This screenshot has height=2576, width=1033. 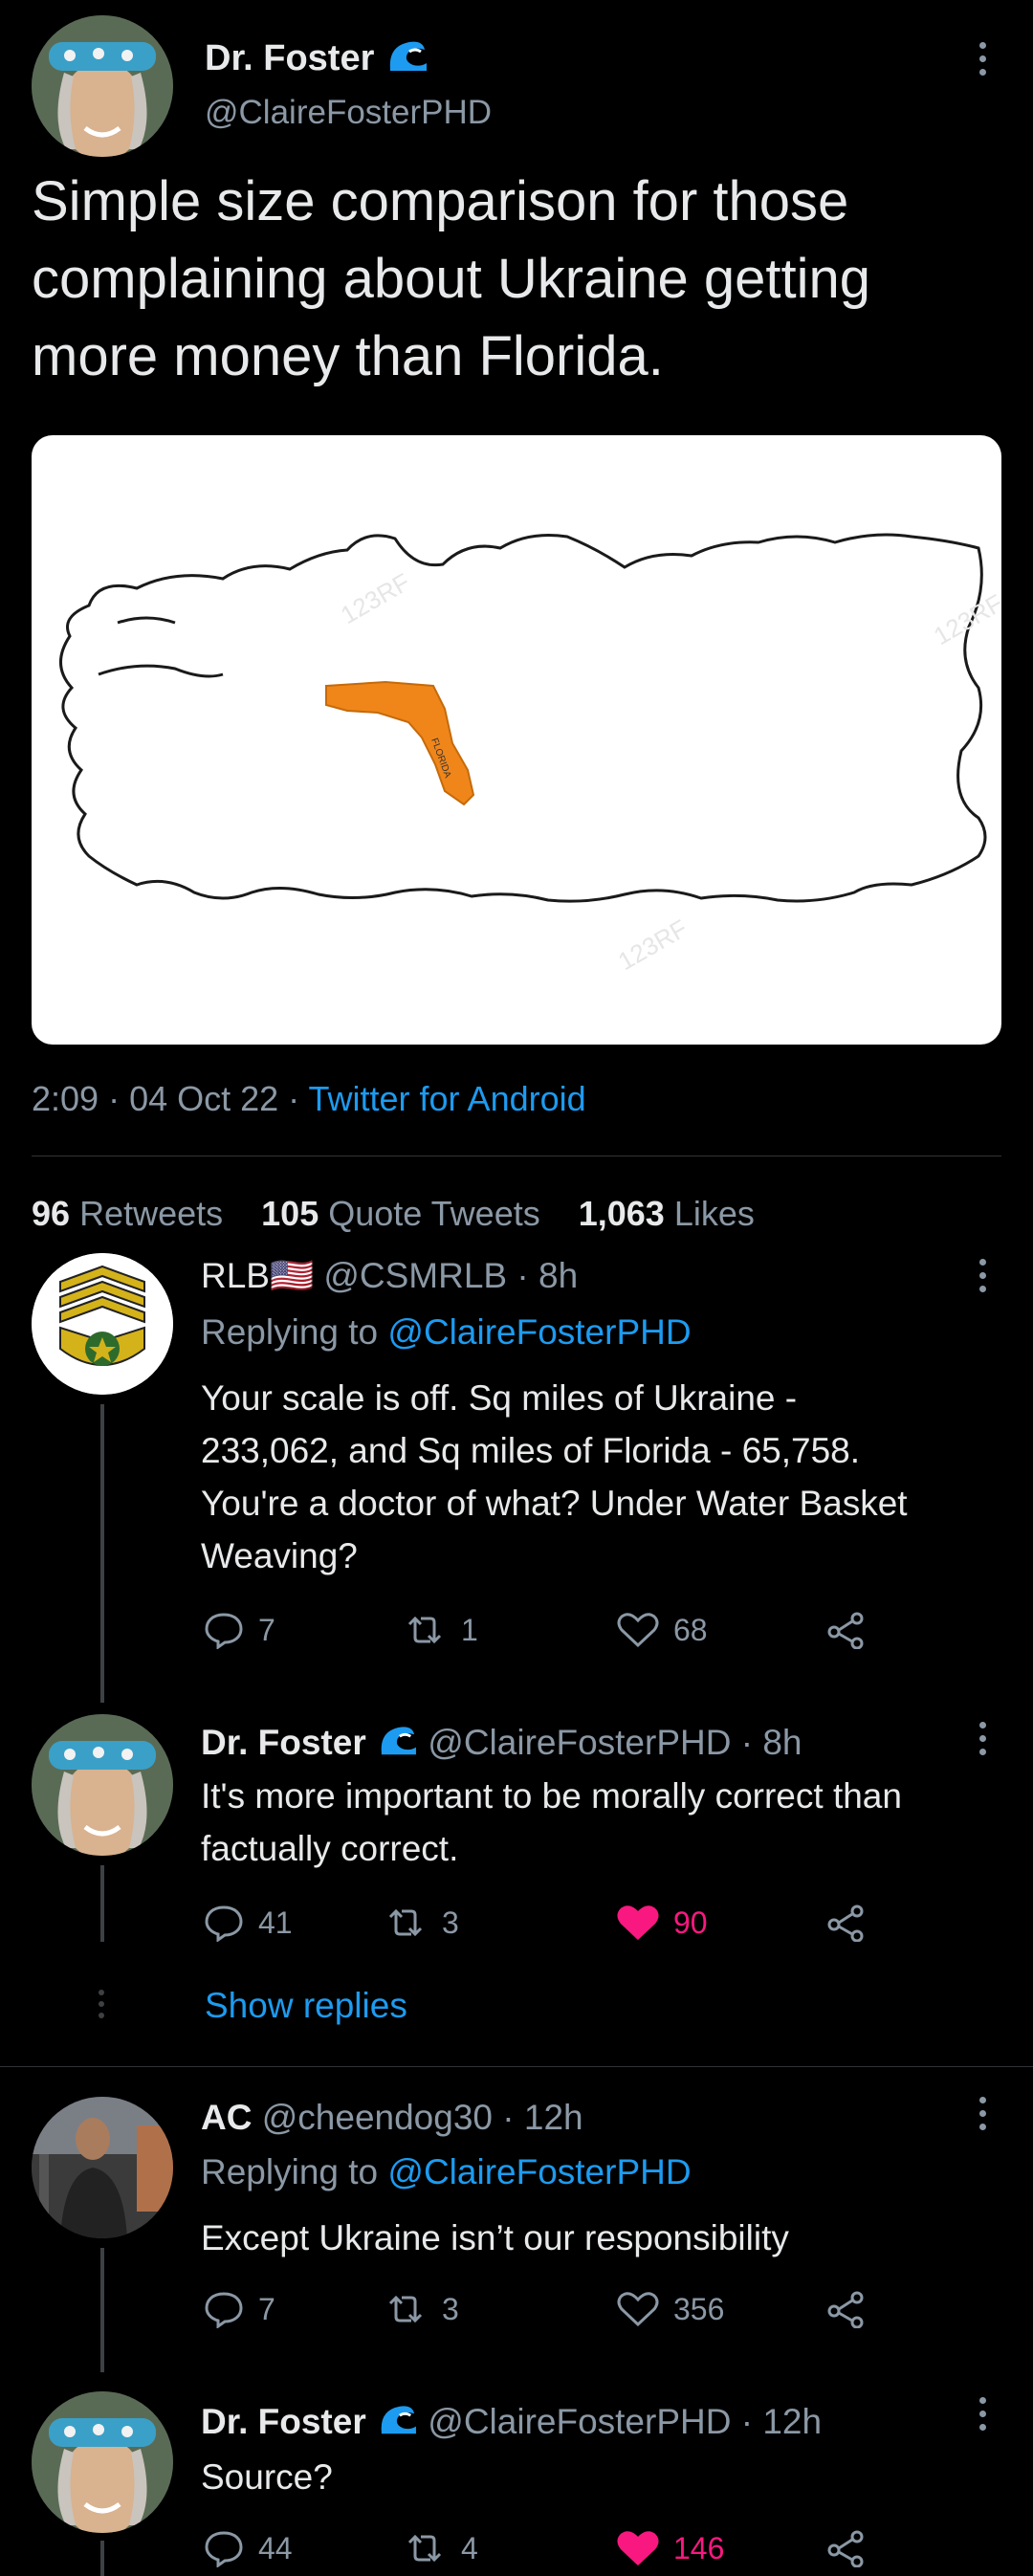 I want to click on likes-stat: 1,063 Likes, so click(x=667, y=1213).